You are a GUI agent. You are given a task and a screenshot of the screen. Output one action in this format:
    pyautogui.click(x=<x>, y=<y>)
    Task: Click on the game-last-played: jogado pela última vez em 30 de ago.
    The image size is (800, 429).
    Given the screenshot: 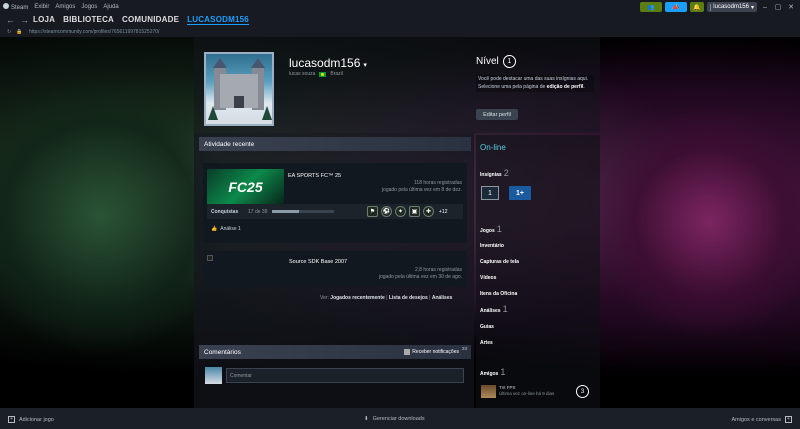 What is the action you would take?
    pyautogui.click(x=420, y=277)
    